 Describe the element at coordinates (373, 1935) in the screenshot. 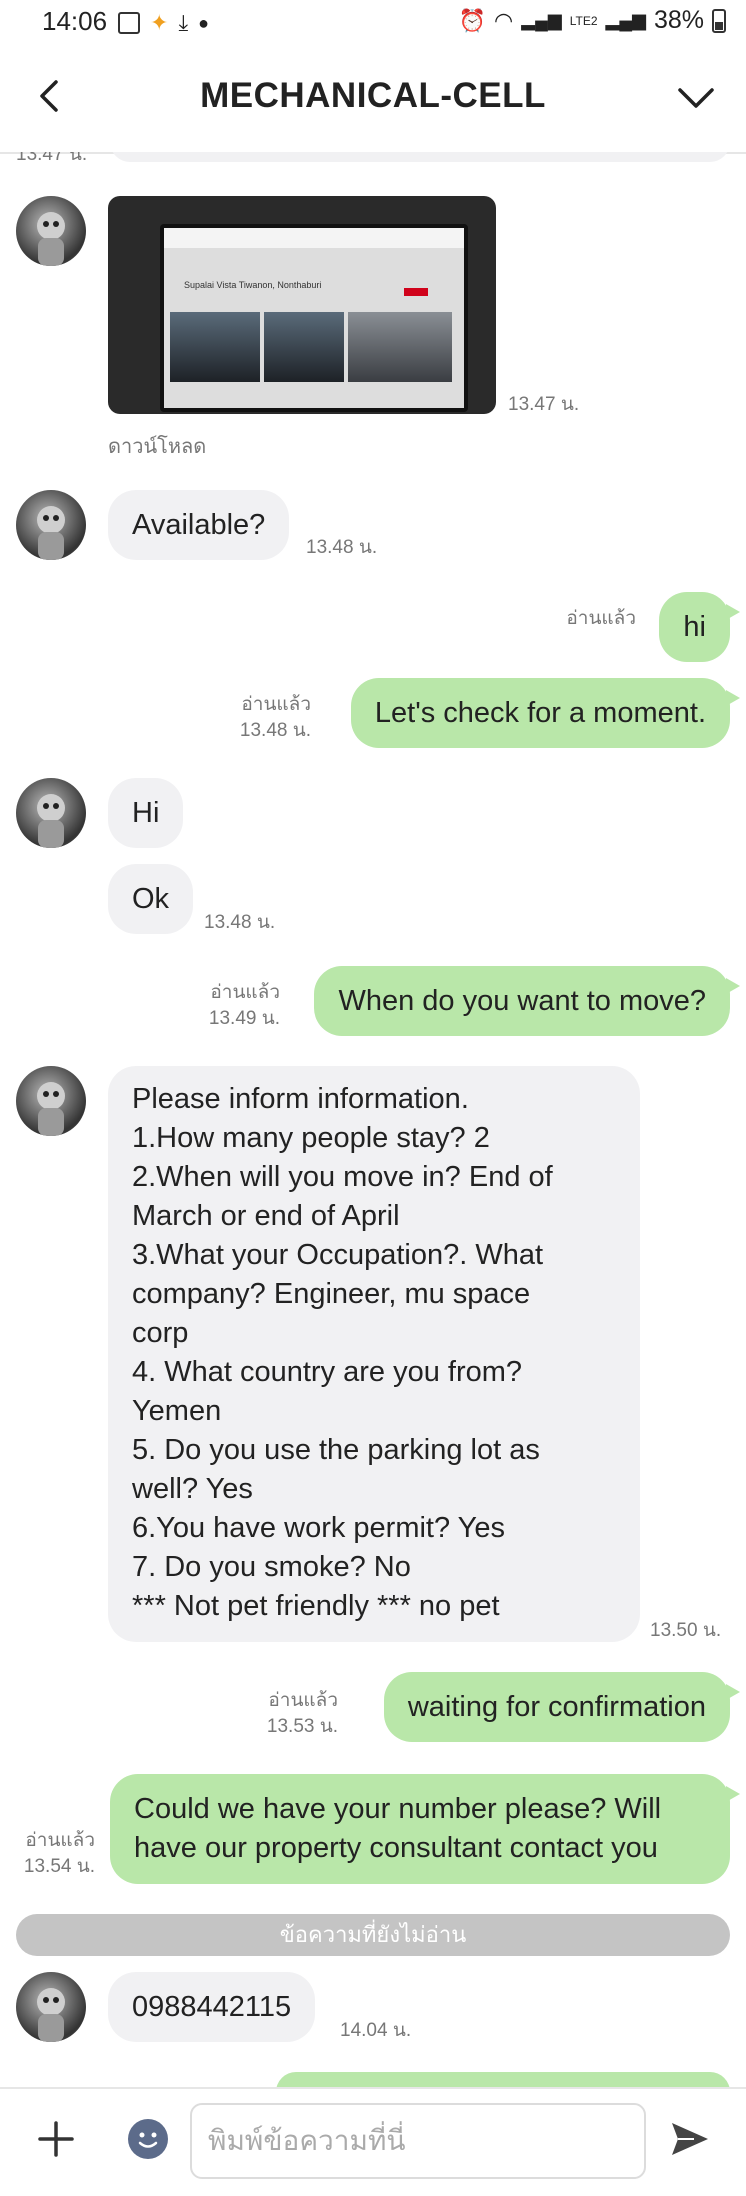

I see `unread-divider: ข้อความที่ยังไม่อ่าน` at that location.